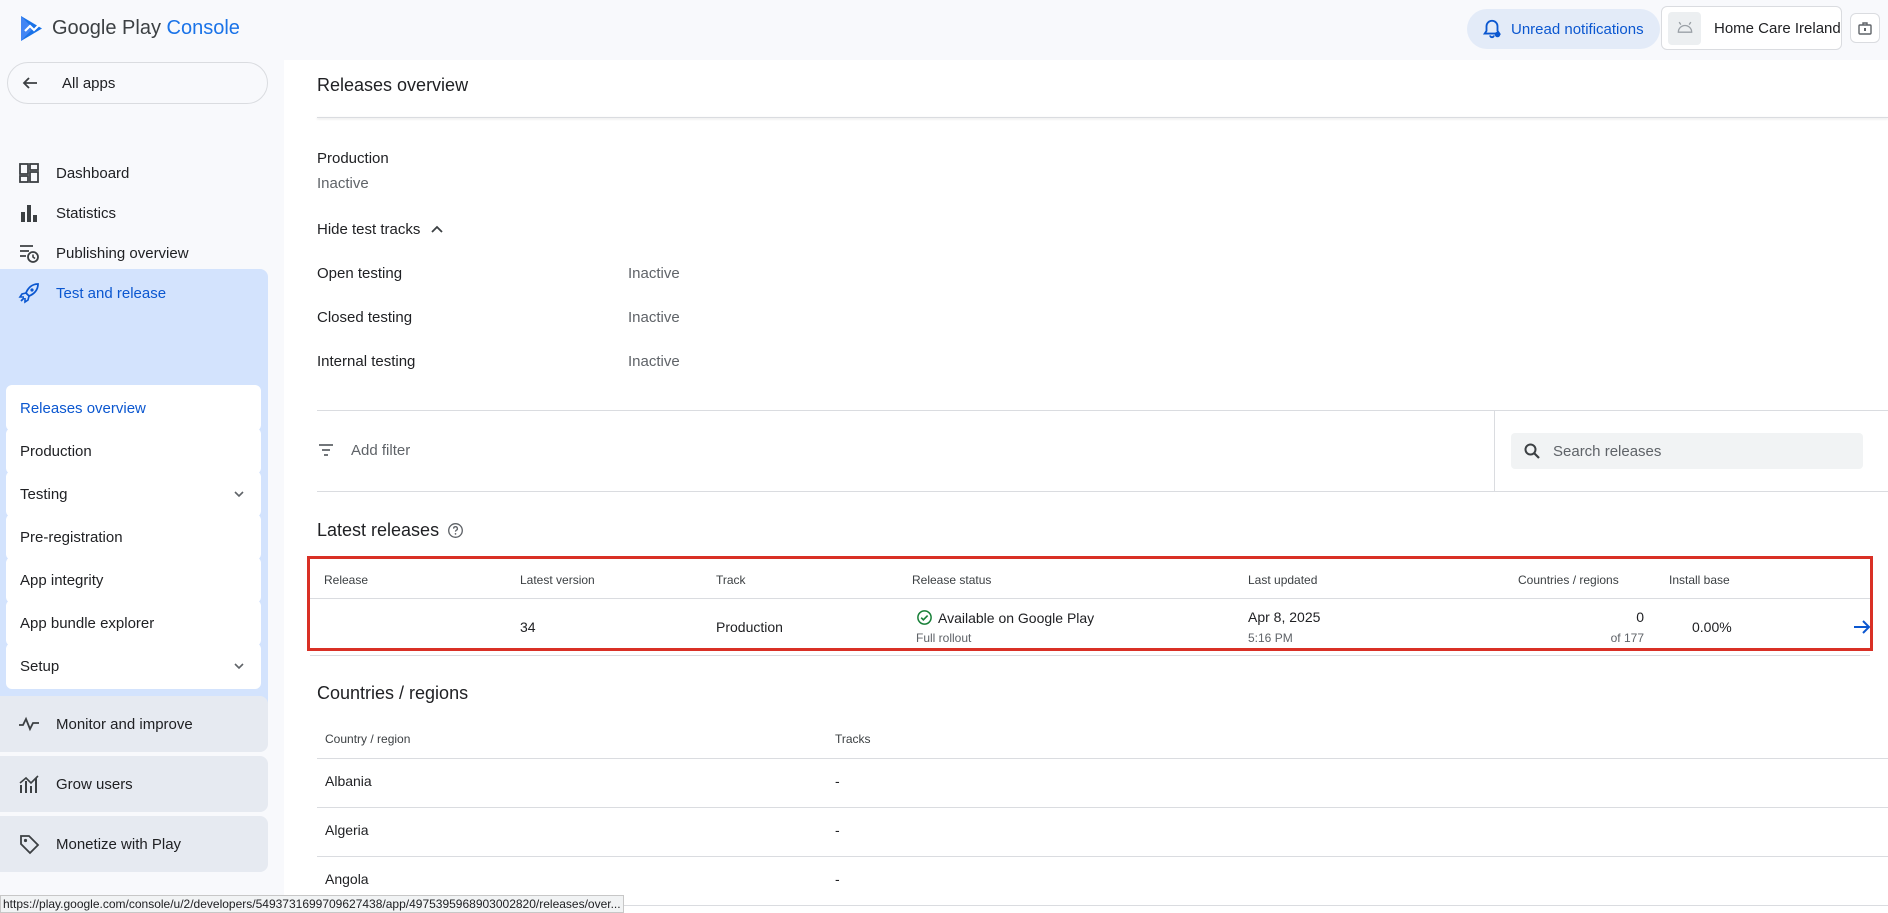 This screenshot has width=1888, height=913. Describe the element at coordinates (1102, 783) in the screenshot. I see `table-row: Albania -` at that location.